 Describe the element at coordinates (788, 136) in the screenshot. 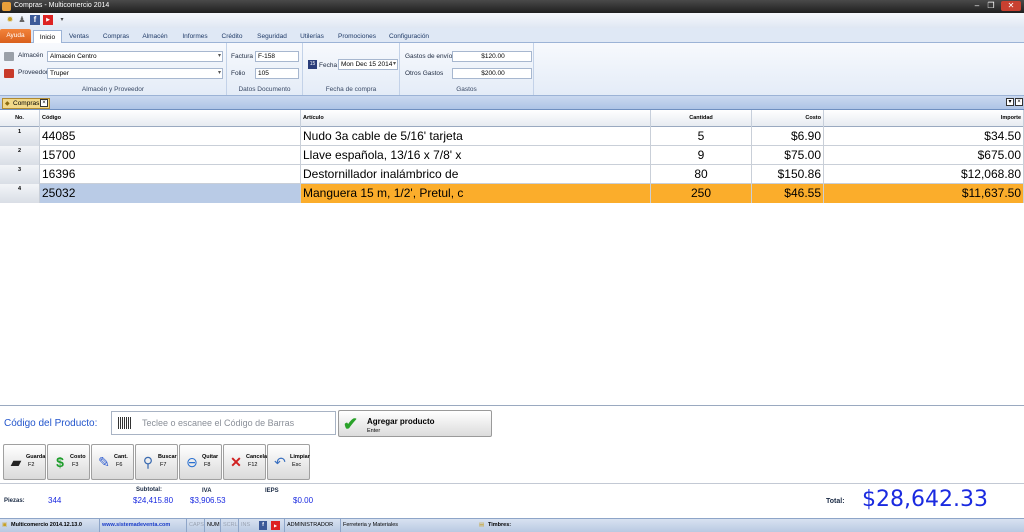

I see `cell-costo: $6.90` at that location.